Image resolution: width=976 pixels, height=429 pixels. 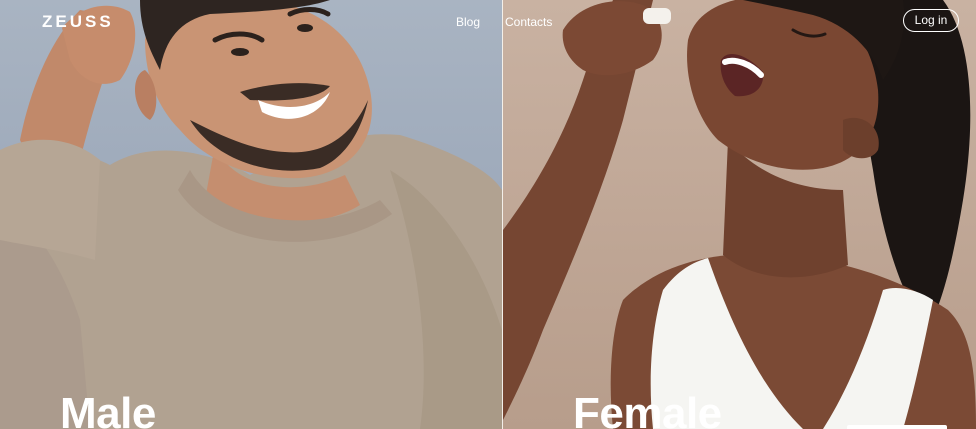 What do you see at coordinates (78, 22) in the screenshot?
I see `logo: ZEUSS` at bounding box center [78, 22].